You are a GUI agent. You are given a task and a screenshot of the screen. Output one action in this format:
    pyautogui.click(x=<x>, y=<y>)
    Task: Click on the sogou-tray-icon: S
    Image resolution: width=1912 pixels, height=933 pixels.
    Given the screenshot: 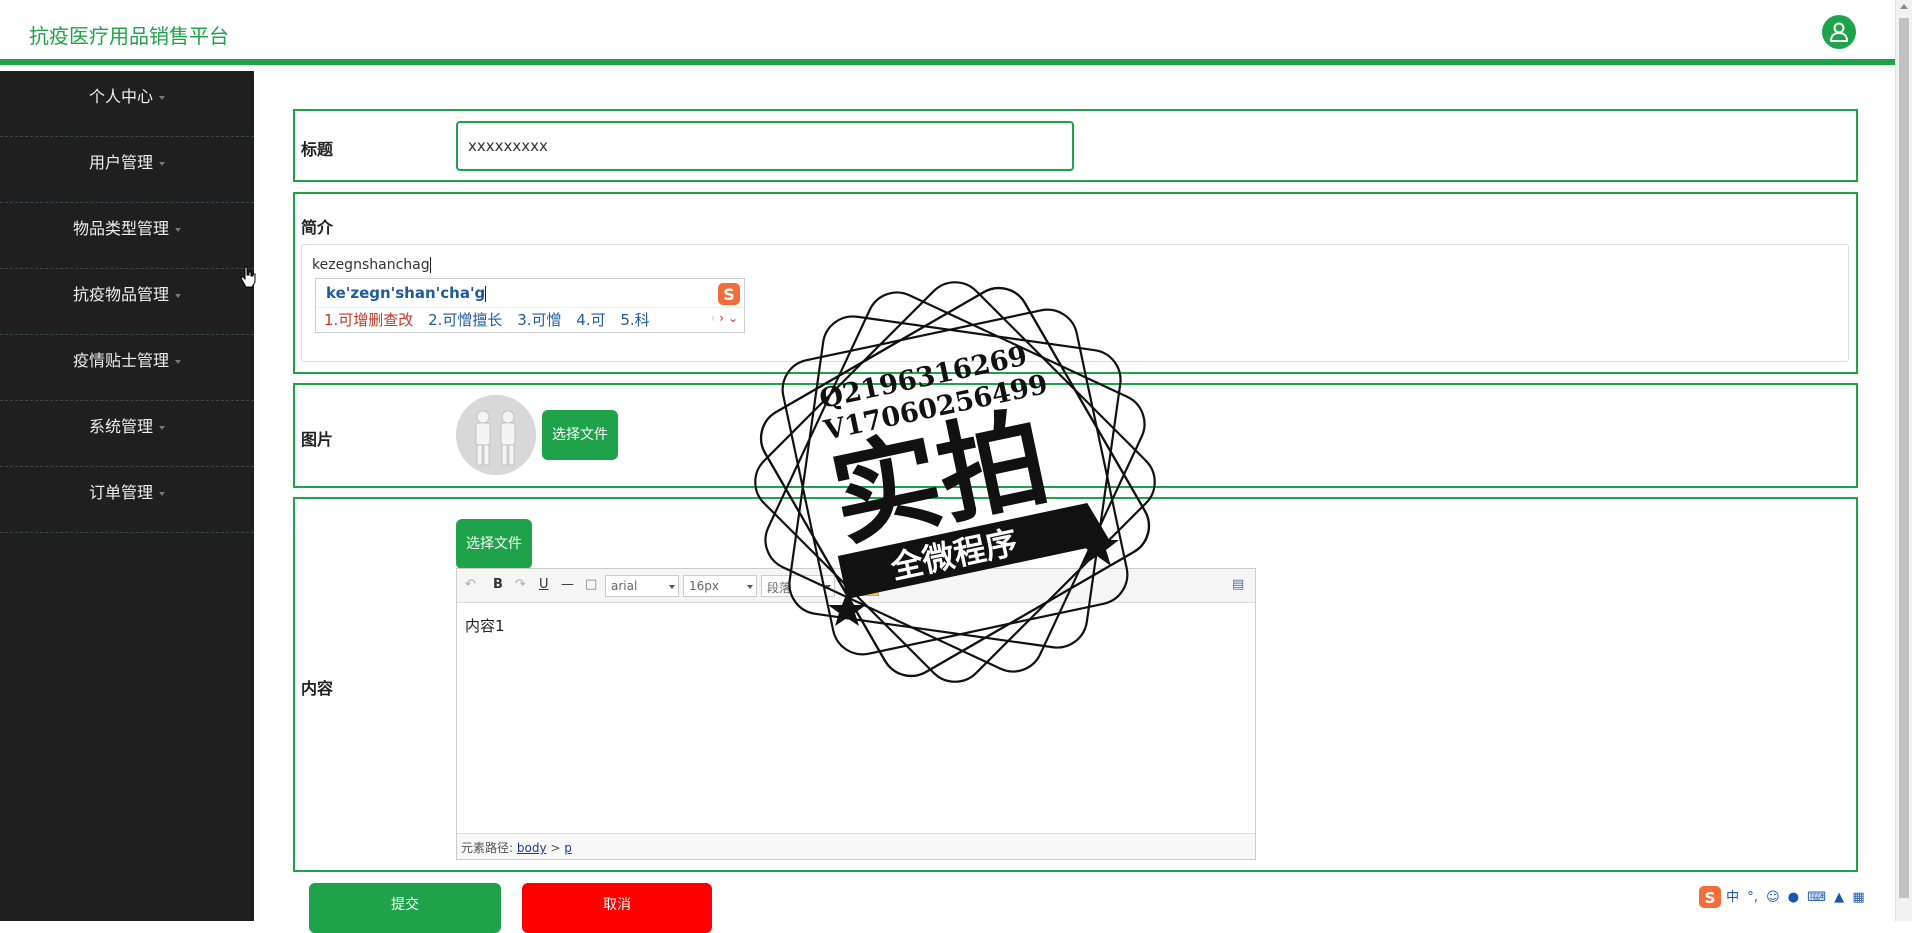 What is the action you would take?
    pyautogui.click(x=1710, y=897)
    